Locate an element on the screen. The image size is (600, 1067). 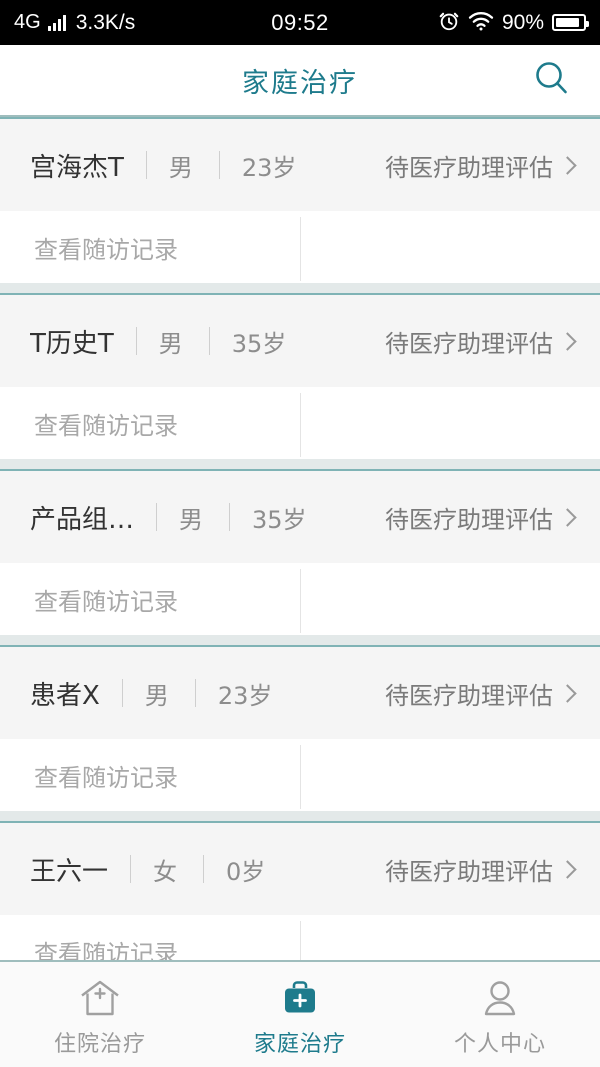
search-icon is located at coordinates (552, 80).